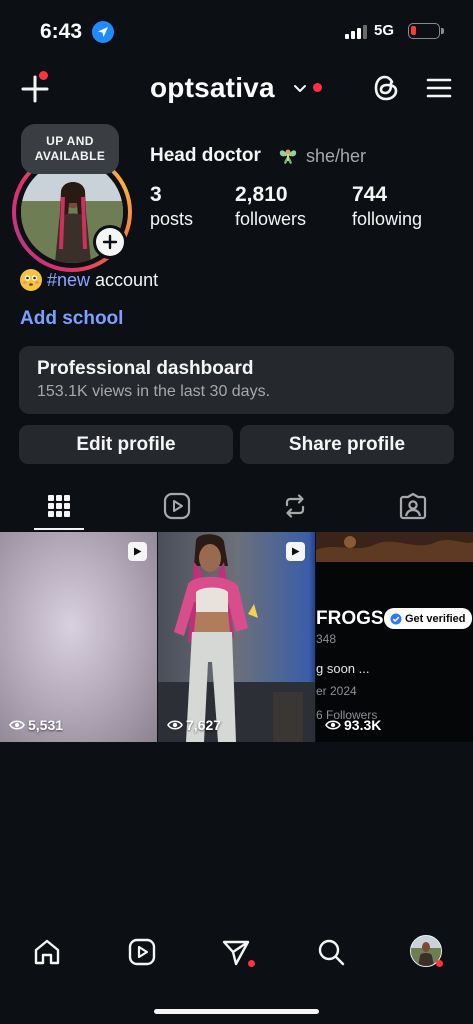 The height and width of the screenshot is (1024, 473). What do you see at coordinates (439, 963) in the screenshot?
I see `profile-notification-dot` at bounding box center [439, 963].